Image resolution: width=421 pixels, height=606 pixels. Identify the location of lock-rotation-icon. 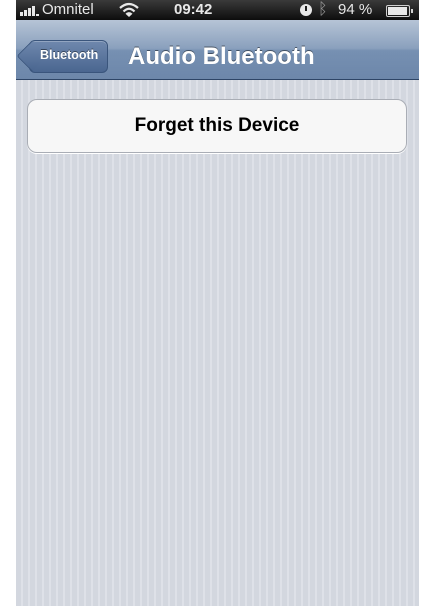
(306, 10).